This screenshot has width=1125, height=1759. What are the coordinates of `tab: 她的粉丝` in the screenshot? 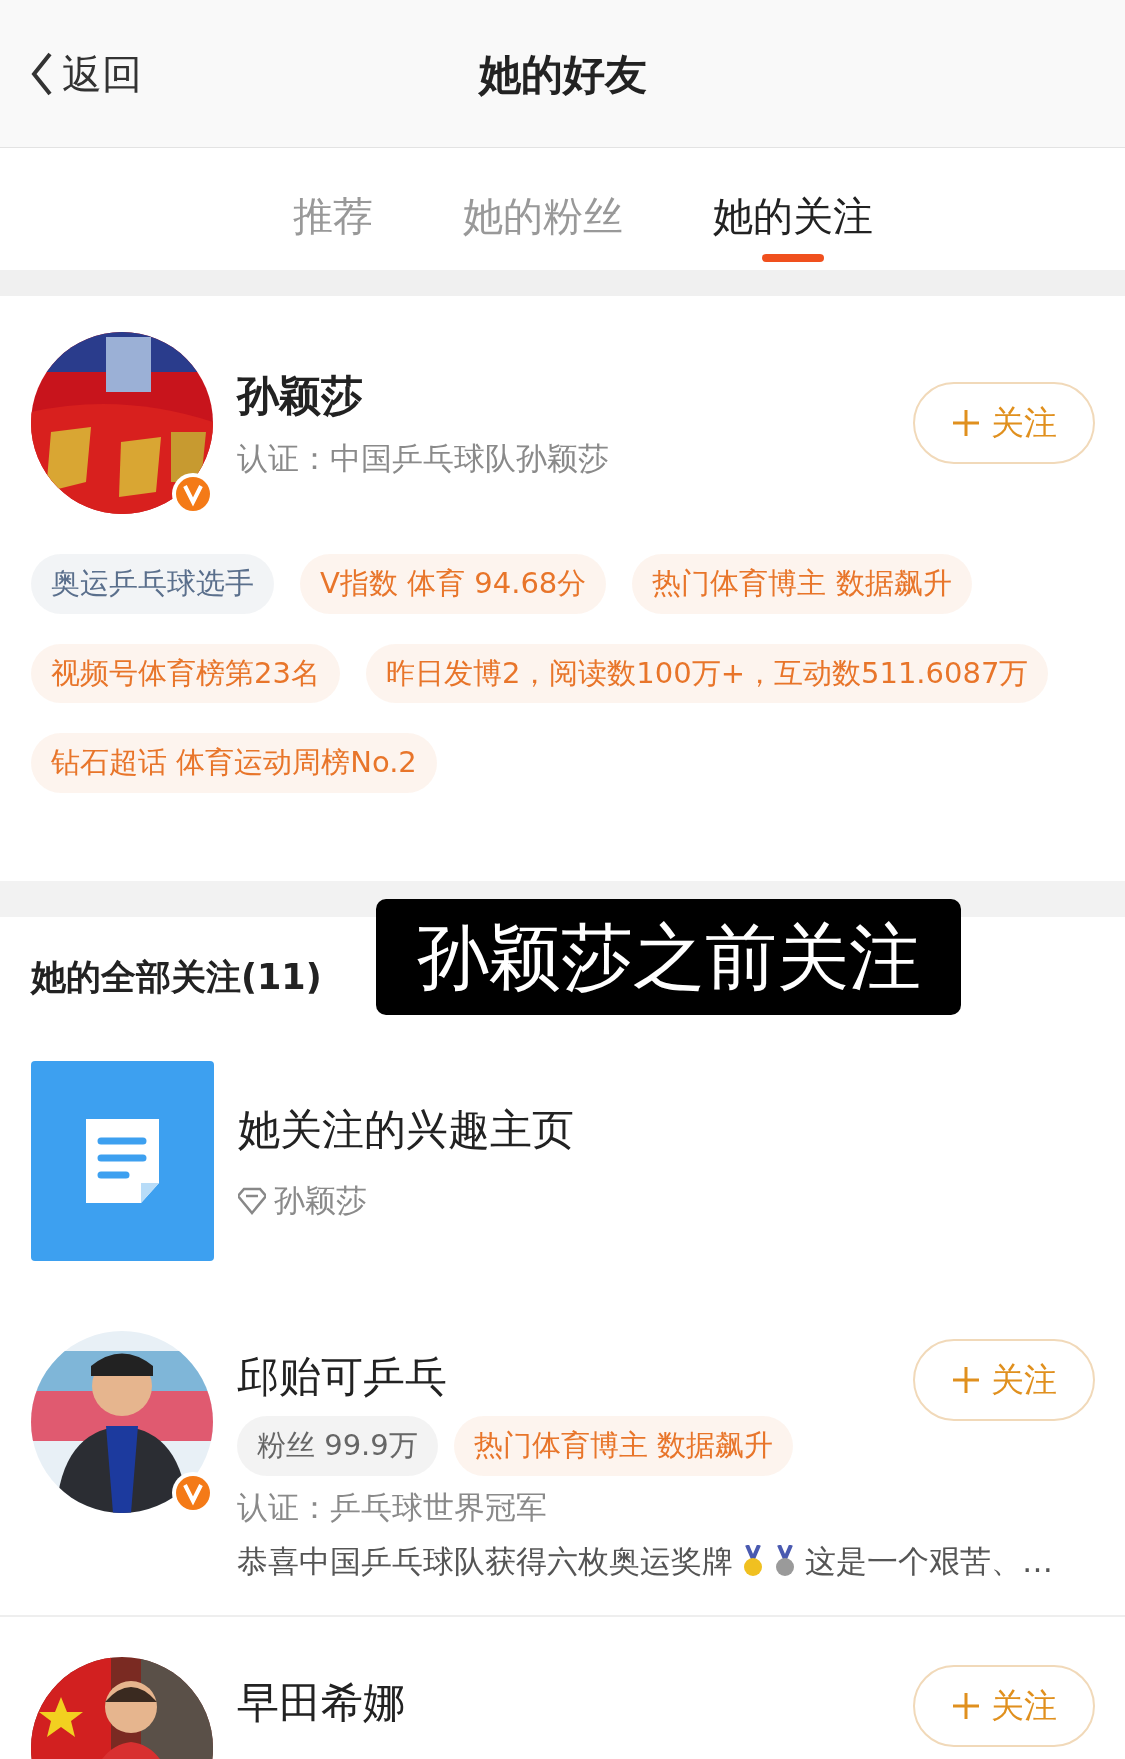 It's located at (542, 221).